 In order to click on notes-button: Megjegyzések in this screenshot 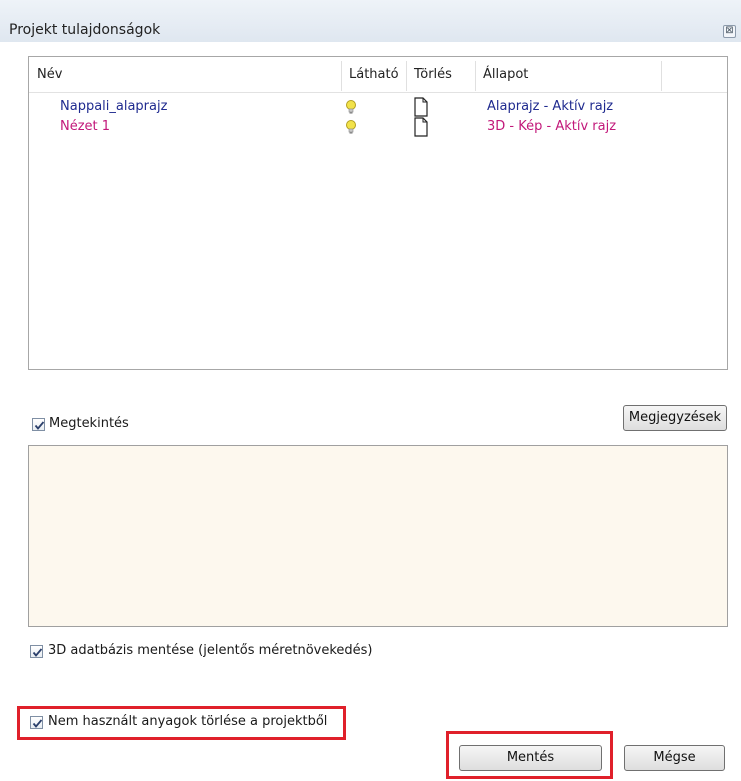, I will do `click(675, 418)`.